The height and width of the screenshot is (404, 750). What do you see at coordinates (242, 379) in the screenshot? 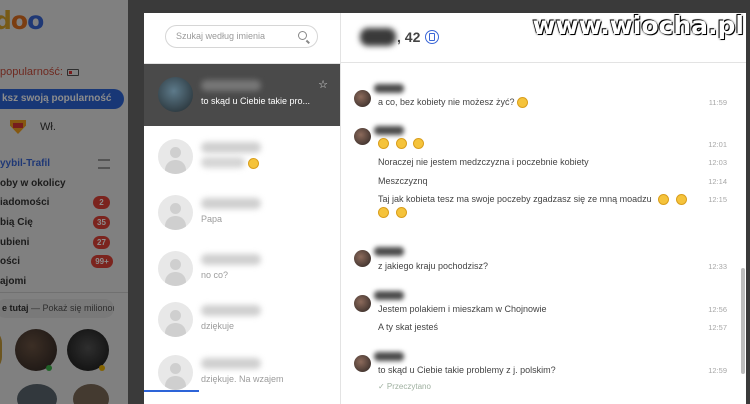
I see `conversation-preview: dziękuje. Na wzajem` at bounding box center [242, 379].